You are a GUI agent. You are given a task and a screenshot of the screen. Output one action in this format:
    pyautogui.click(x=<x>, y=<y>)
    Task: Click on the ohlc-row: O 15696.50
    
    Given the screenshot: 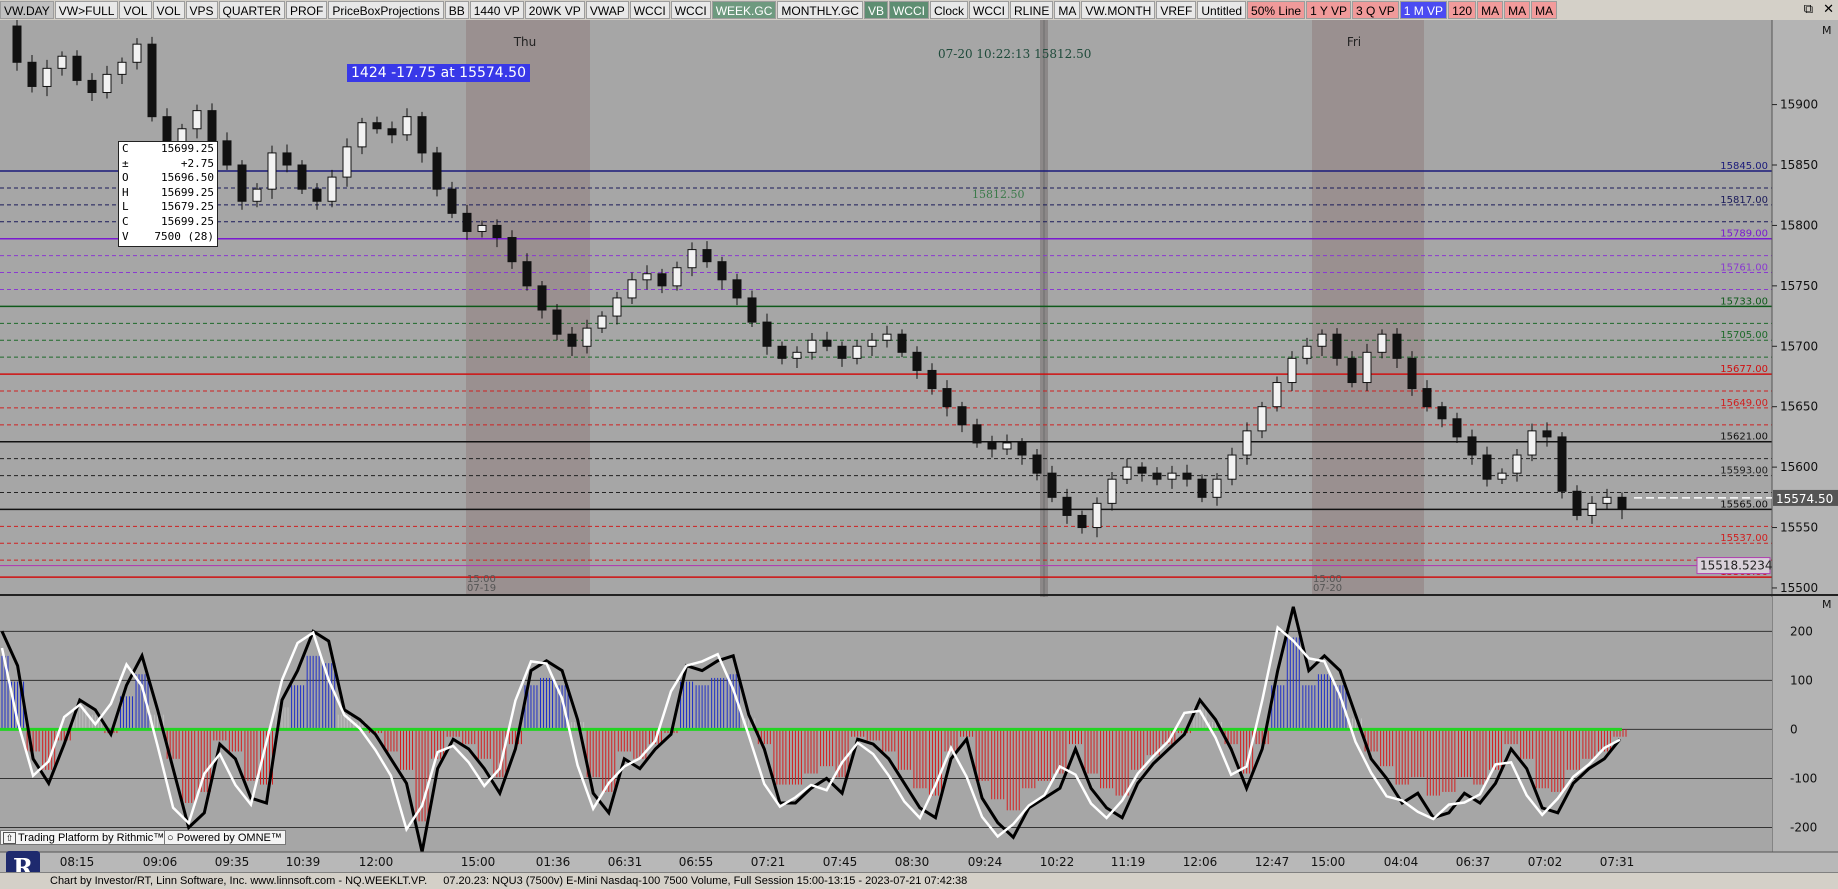 What is the action you would take?
    pyautogui.click(x=168, y=178)
    